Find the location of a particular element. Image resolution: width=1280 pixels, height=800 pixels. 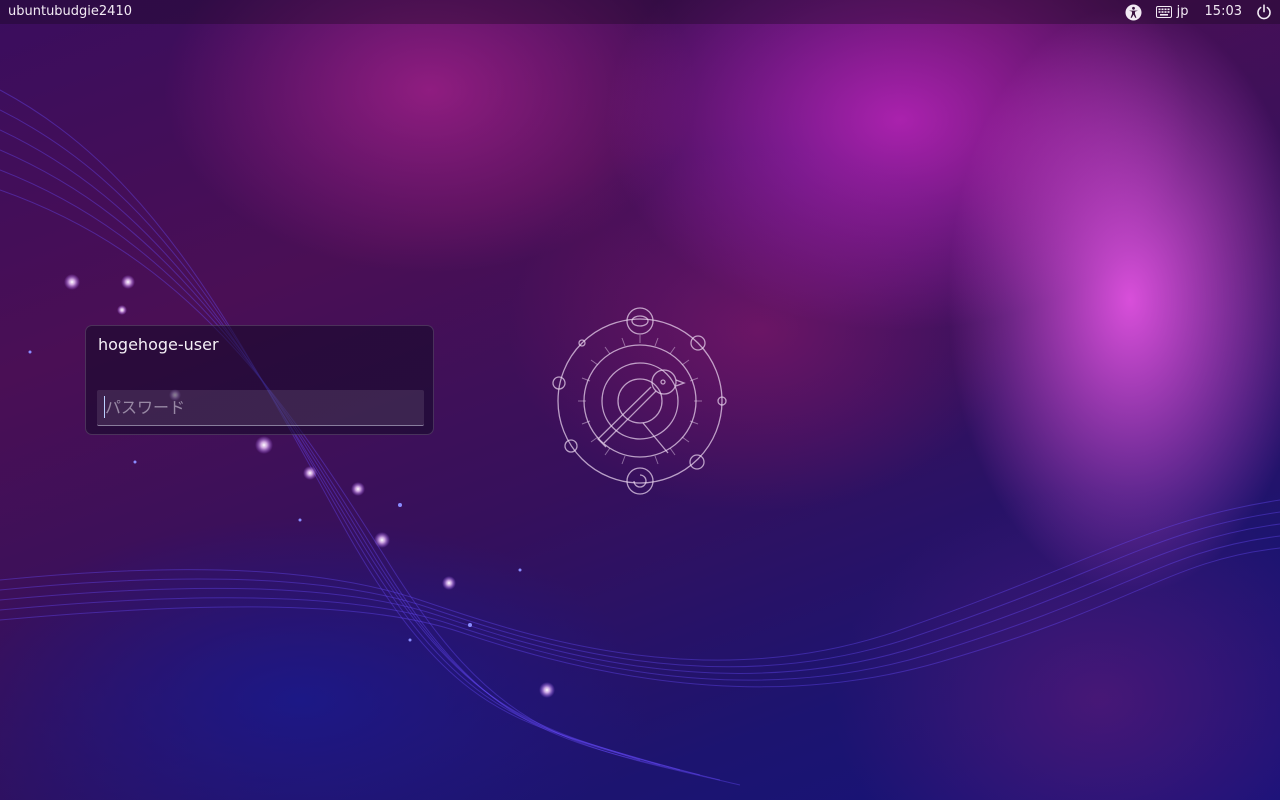

keyboard-layout-label: jp is located at coordinates (1182, 11).